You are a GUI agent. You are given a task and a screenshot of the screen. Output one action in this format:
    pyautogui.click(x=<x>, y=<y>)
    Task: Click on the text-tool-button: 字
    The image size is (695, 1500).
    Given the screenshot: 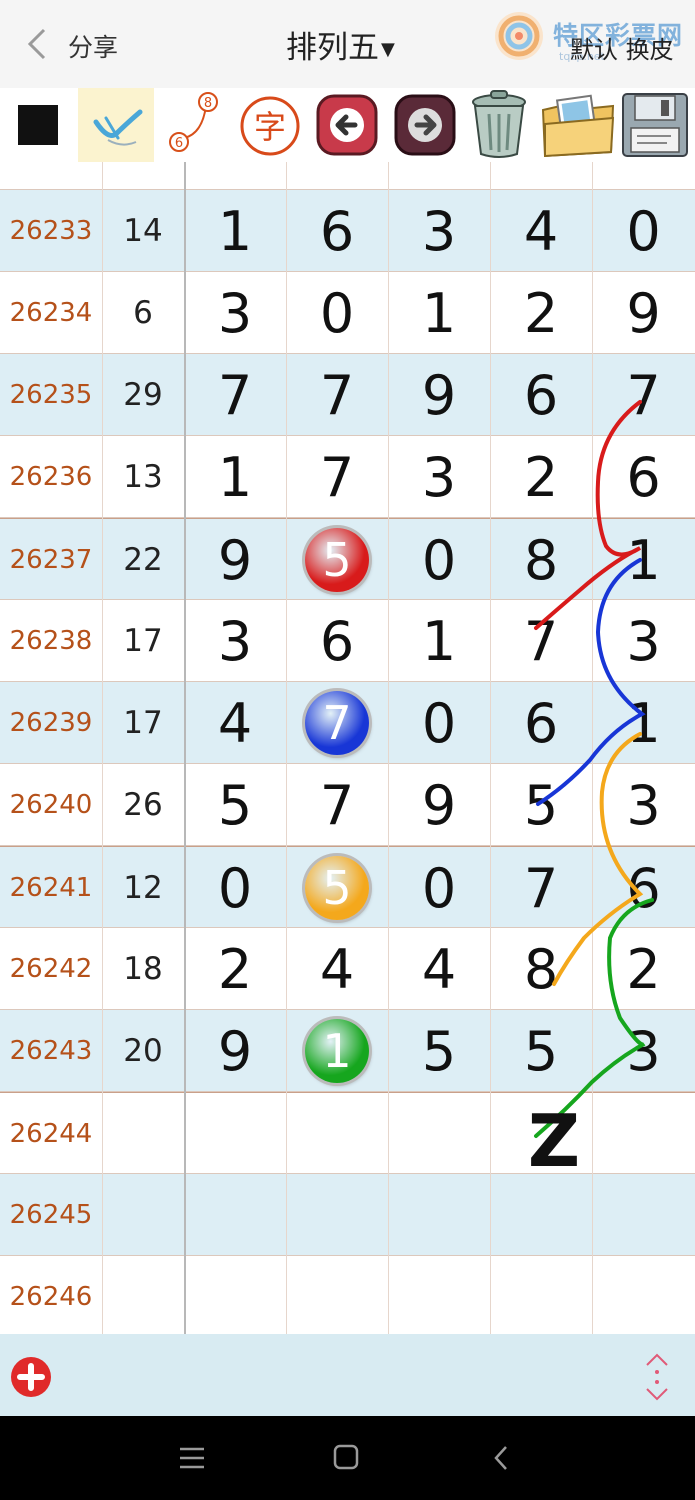 What is the action you would take?
    pyautogui.click(x=271, y=125)
    